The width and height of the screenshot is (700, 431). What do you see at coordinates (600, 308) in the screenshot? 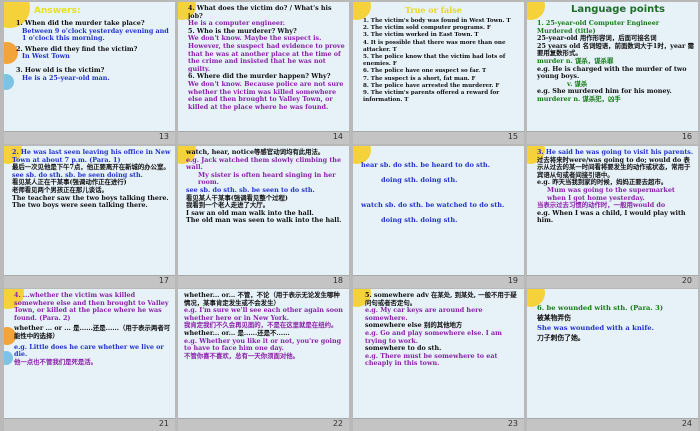
I see `heading: 6. be wounded with sth. (Para. 3)` at bounding box center [600, 308].